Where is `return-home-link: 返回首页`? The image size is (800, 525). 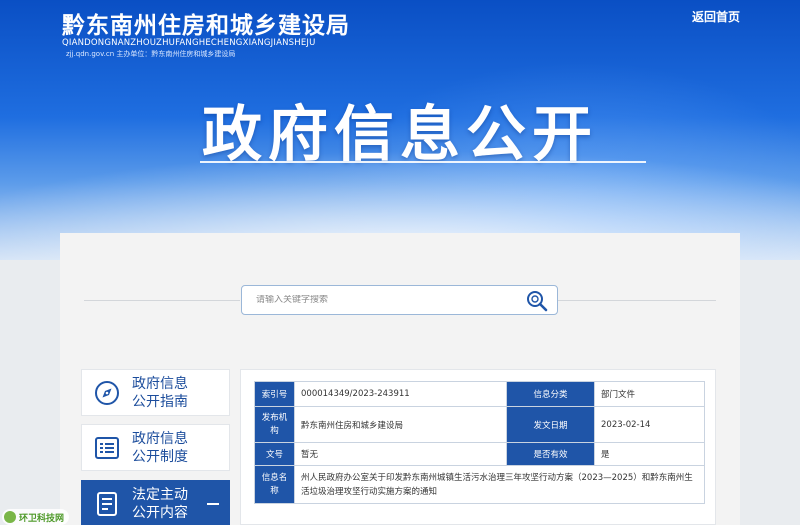 return-home-link: 返回首页 is located at coordinates (716, 16).